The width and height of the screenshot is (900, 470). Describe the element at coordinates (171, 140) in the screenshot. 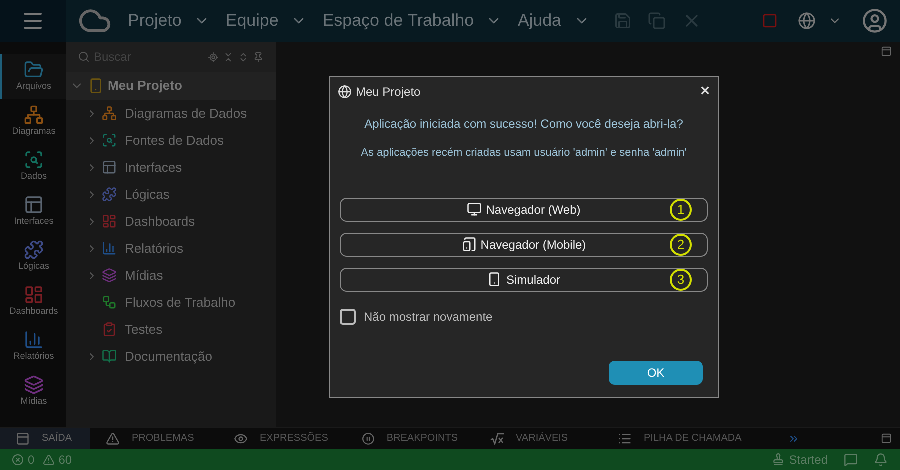

I see `tree-item: Fontes de Dados` at that location.